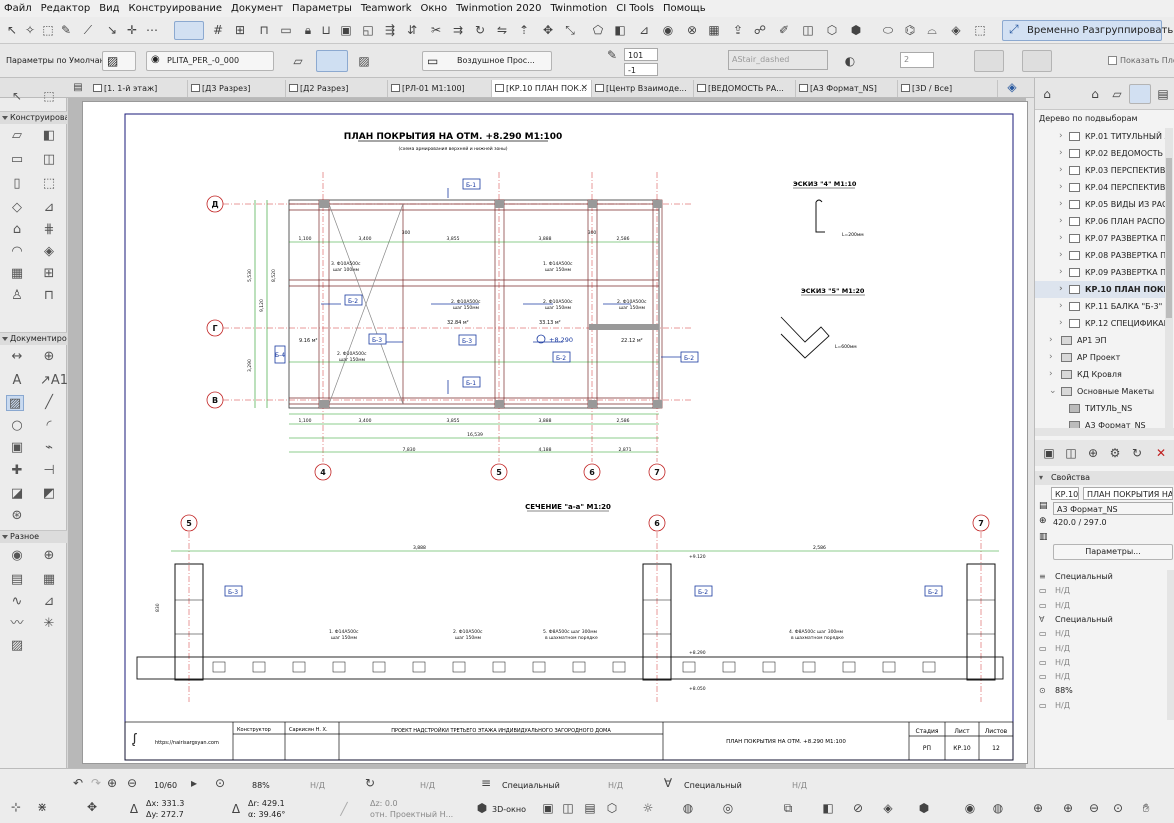 The width and height of the screenshot is (1174, 823). Describe the element at coordinates (308, 30) in the screenshot. I see `lock-icon: 🔒︎` at that location.